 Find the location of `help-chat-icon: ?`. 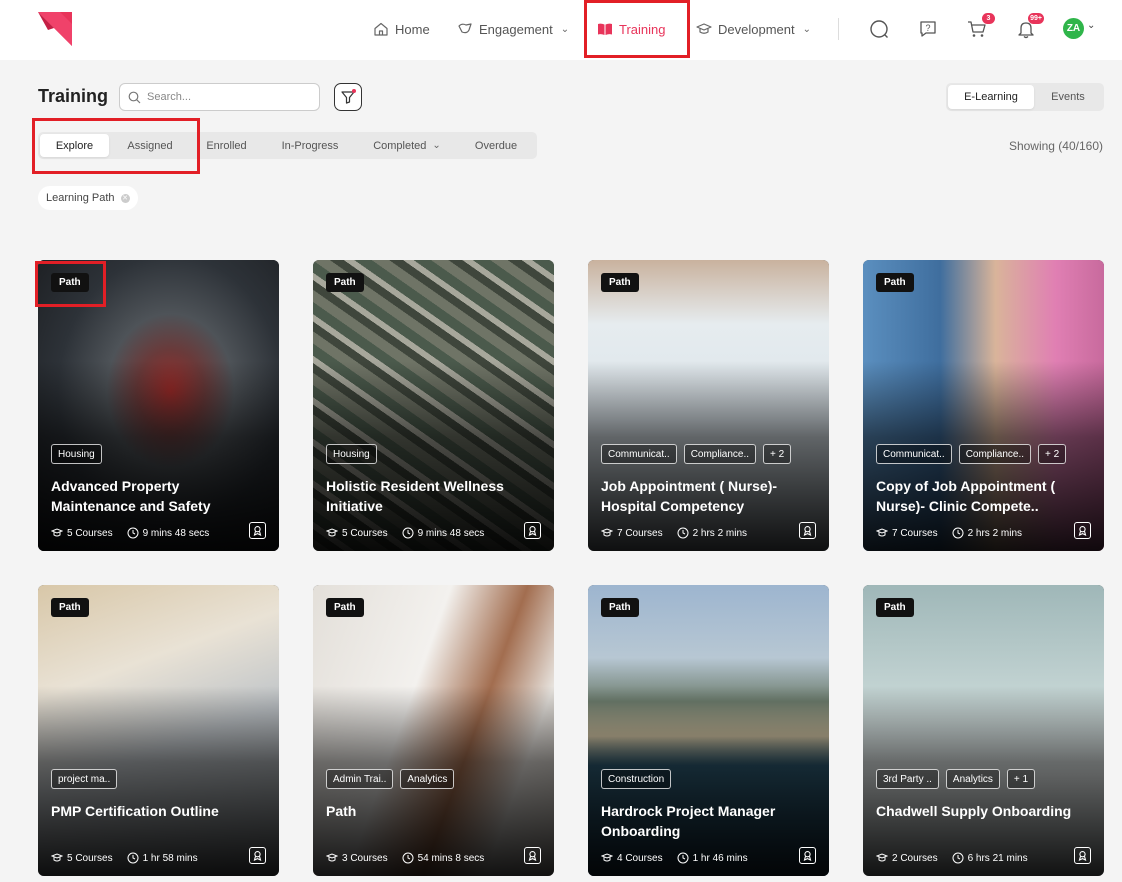

help-chat-icon: ? is located at coordinates (928, 29).